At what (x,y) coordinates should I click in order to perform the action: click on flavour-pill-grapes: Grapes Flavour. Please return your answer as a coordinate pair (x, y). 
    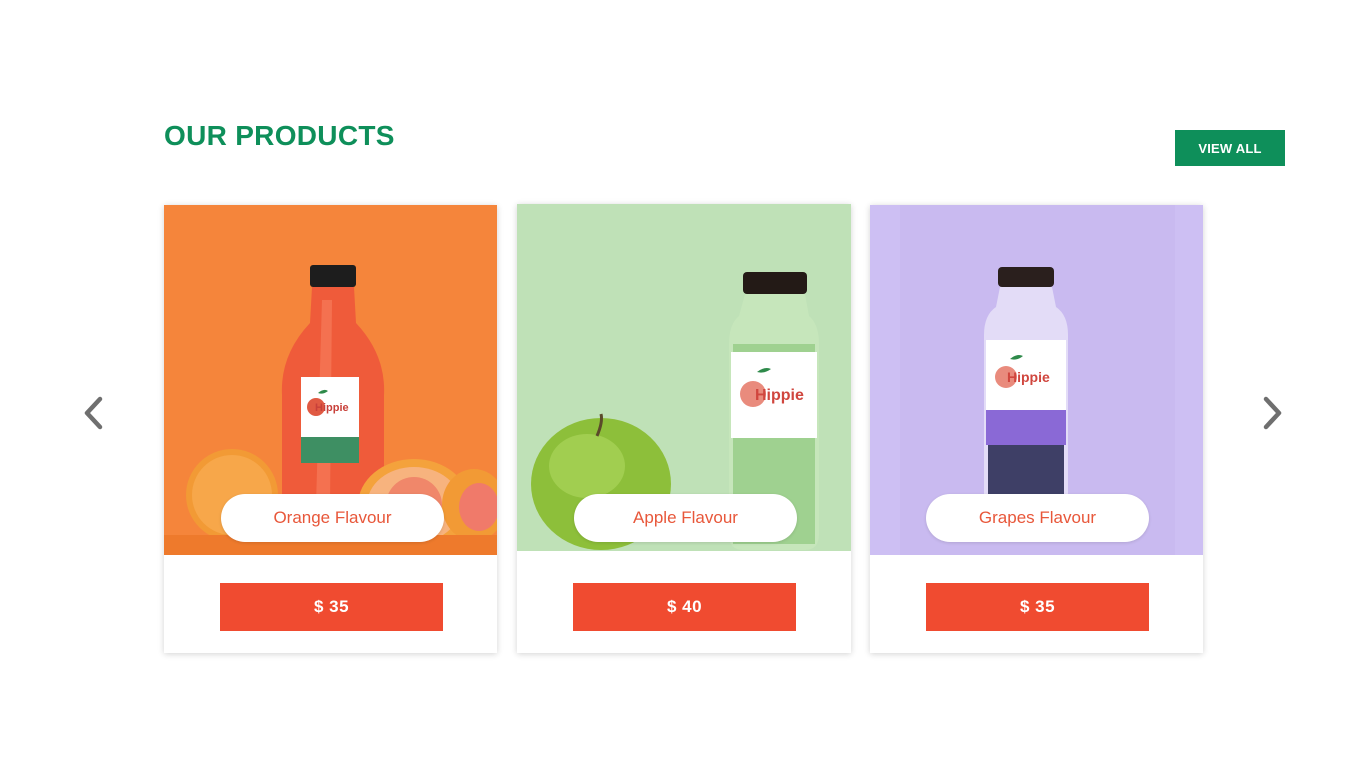
    Looking at the image, I should click on (1037, 518).